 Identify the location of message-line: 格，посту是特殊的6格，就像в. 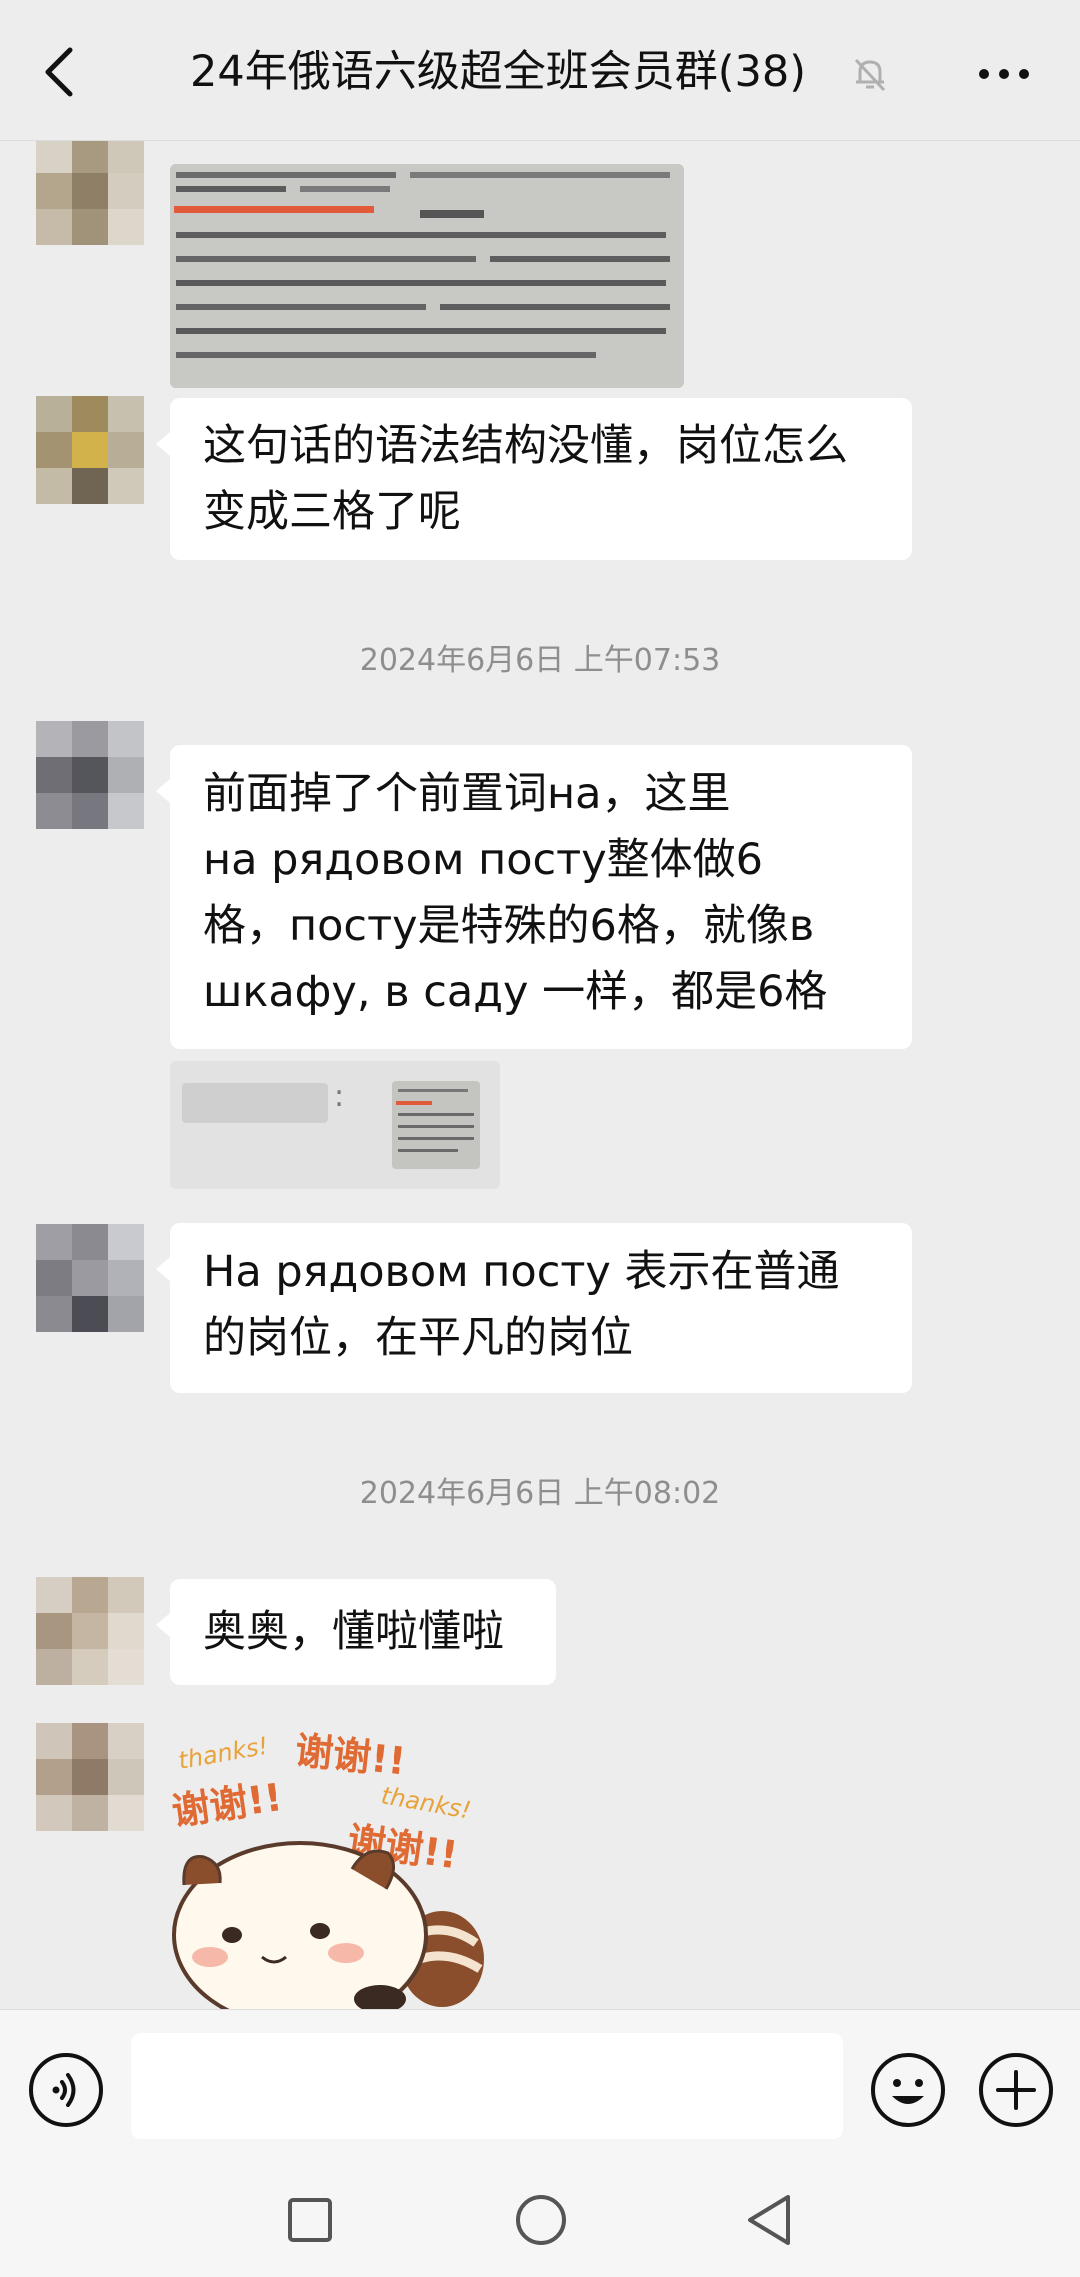
(509, 926).